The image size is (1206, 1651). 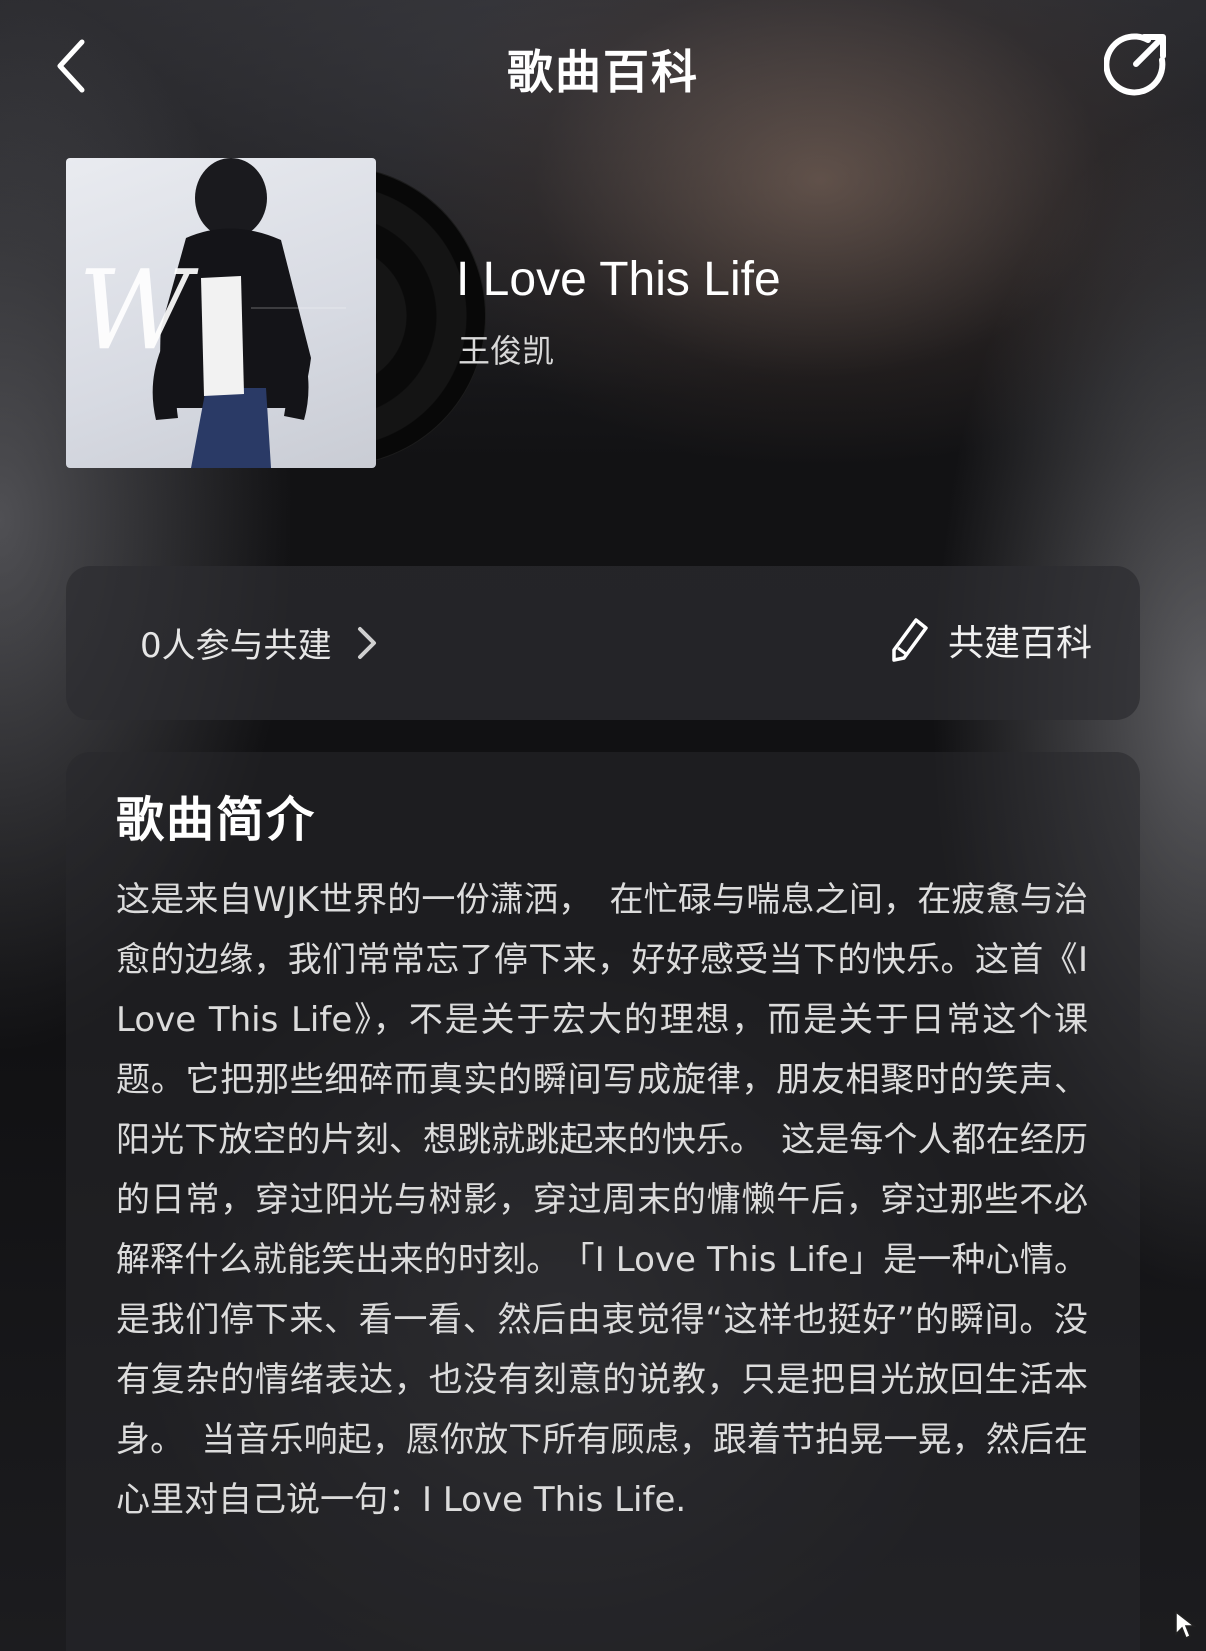 I want to click on top-bar: 歌曲百科, so click(x=603, y=67).